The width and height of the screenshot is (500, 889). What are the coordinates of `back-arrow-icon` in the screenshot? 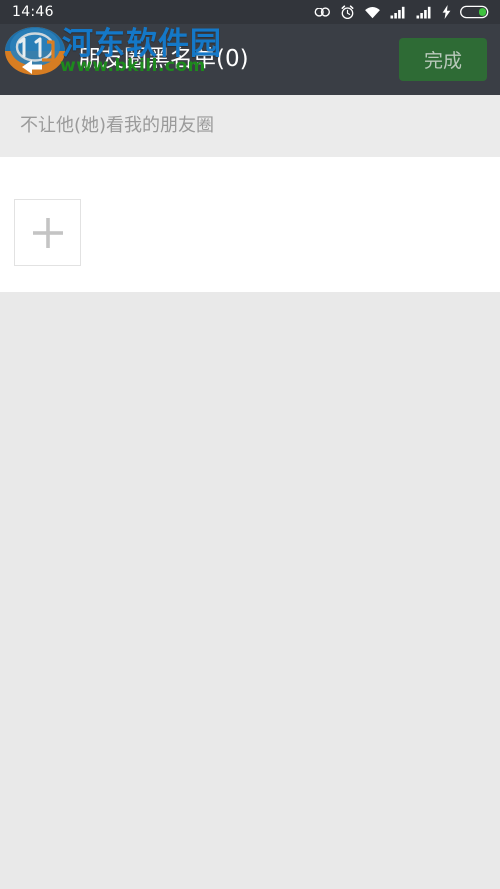 It's located at (32, 61).